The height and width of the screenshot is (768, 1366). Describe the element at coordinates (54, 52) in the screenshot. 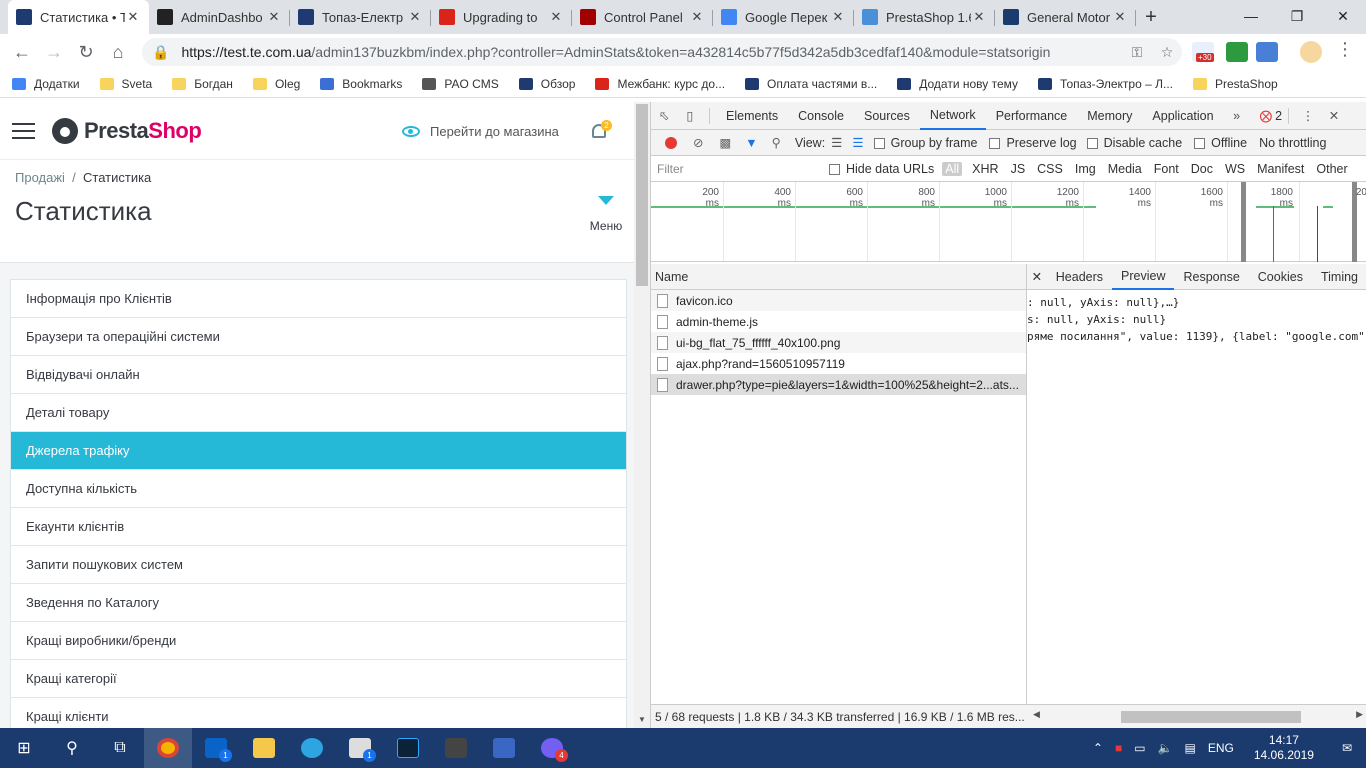

I see `forward-icon: →` at that location.